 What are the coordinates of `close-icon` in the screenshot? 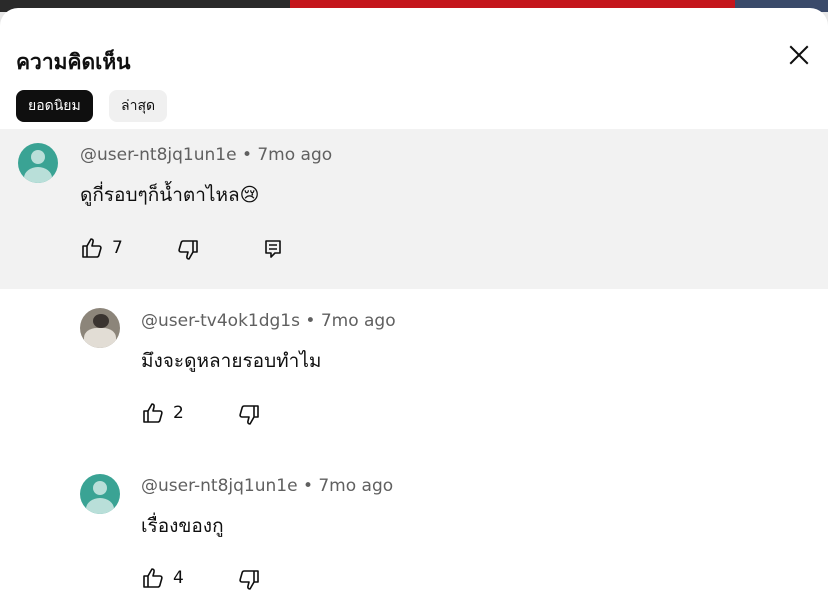 It's located at (799, 55).